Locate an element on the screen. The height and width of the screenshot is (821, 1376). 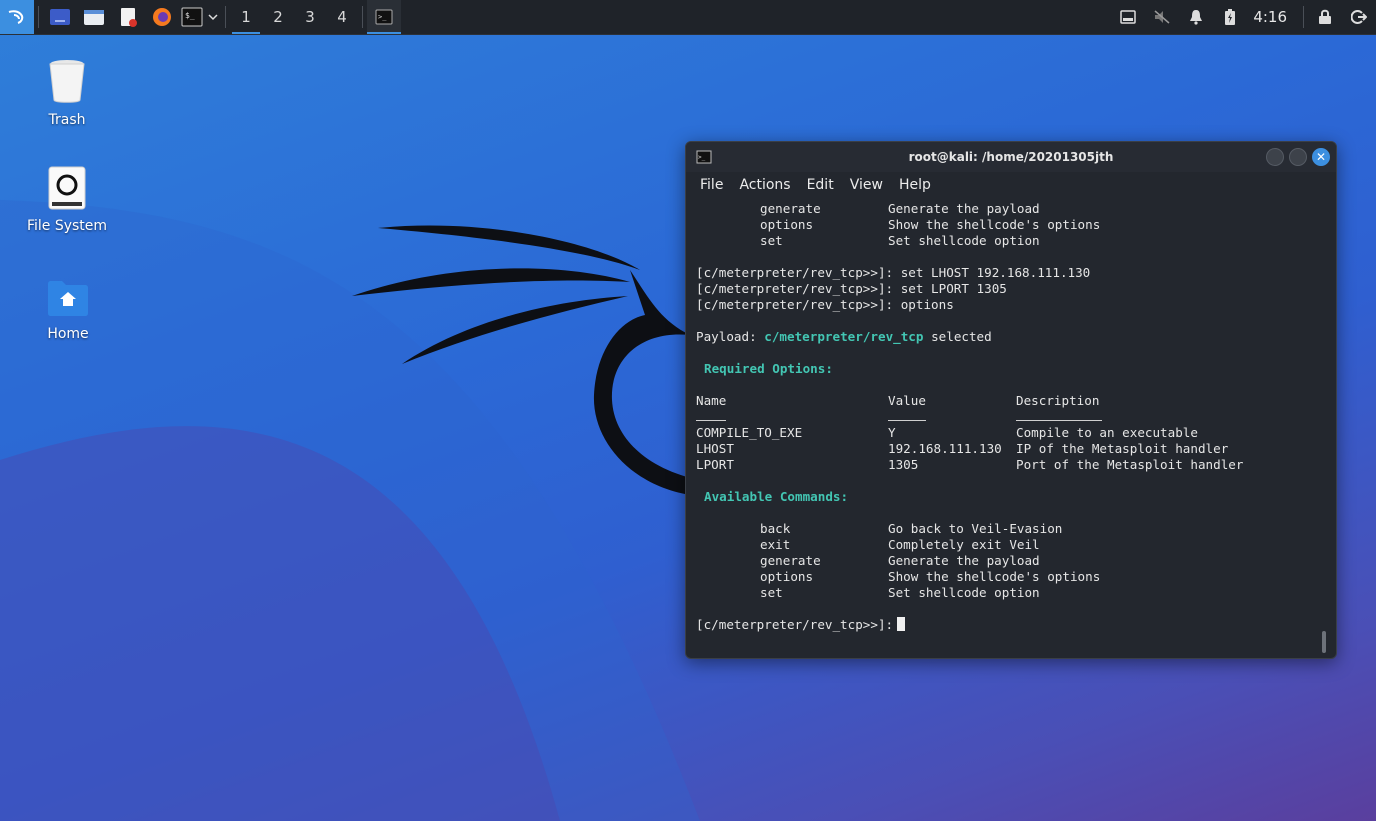
options-underline-row is located at coordinates (1007, 417).